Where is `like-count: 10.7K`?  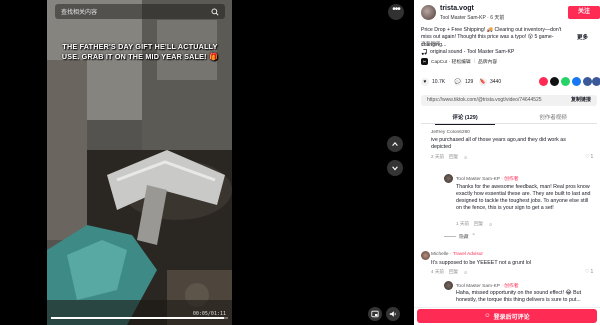
like-count: 10.7K is located at coordinates (439, 82).